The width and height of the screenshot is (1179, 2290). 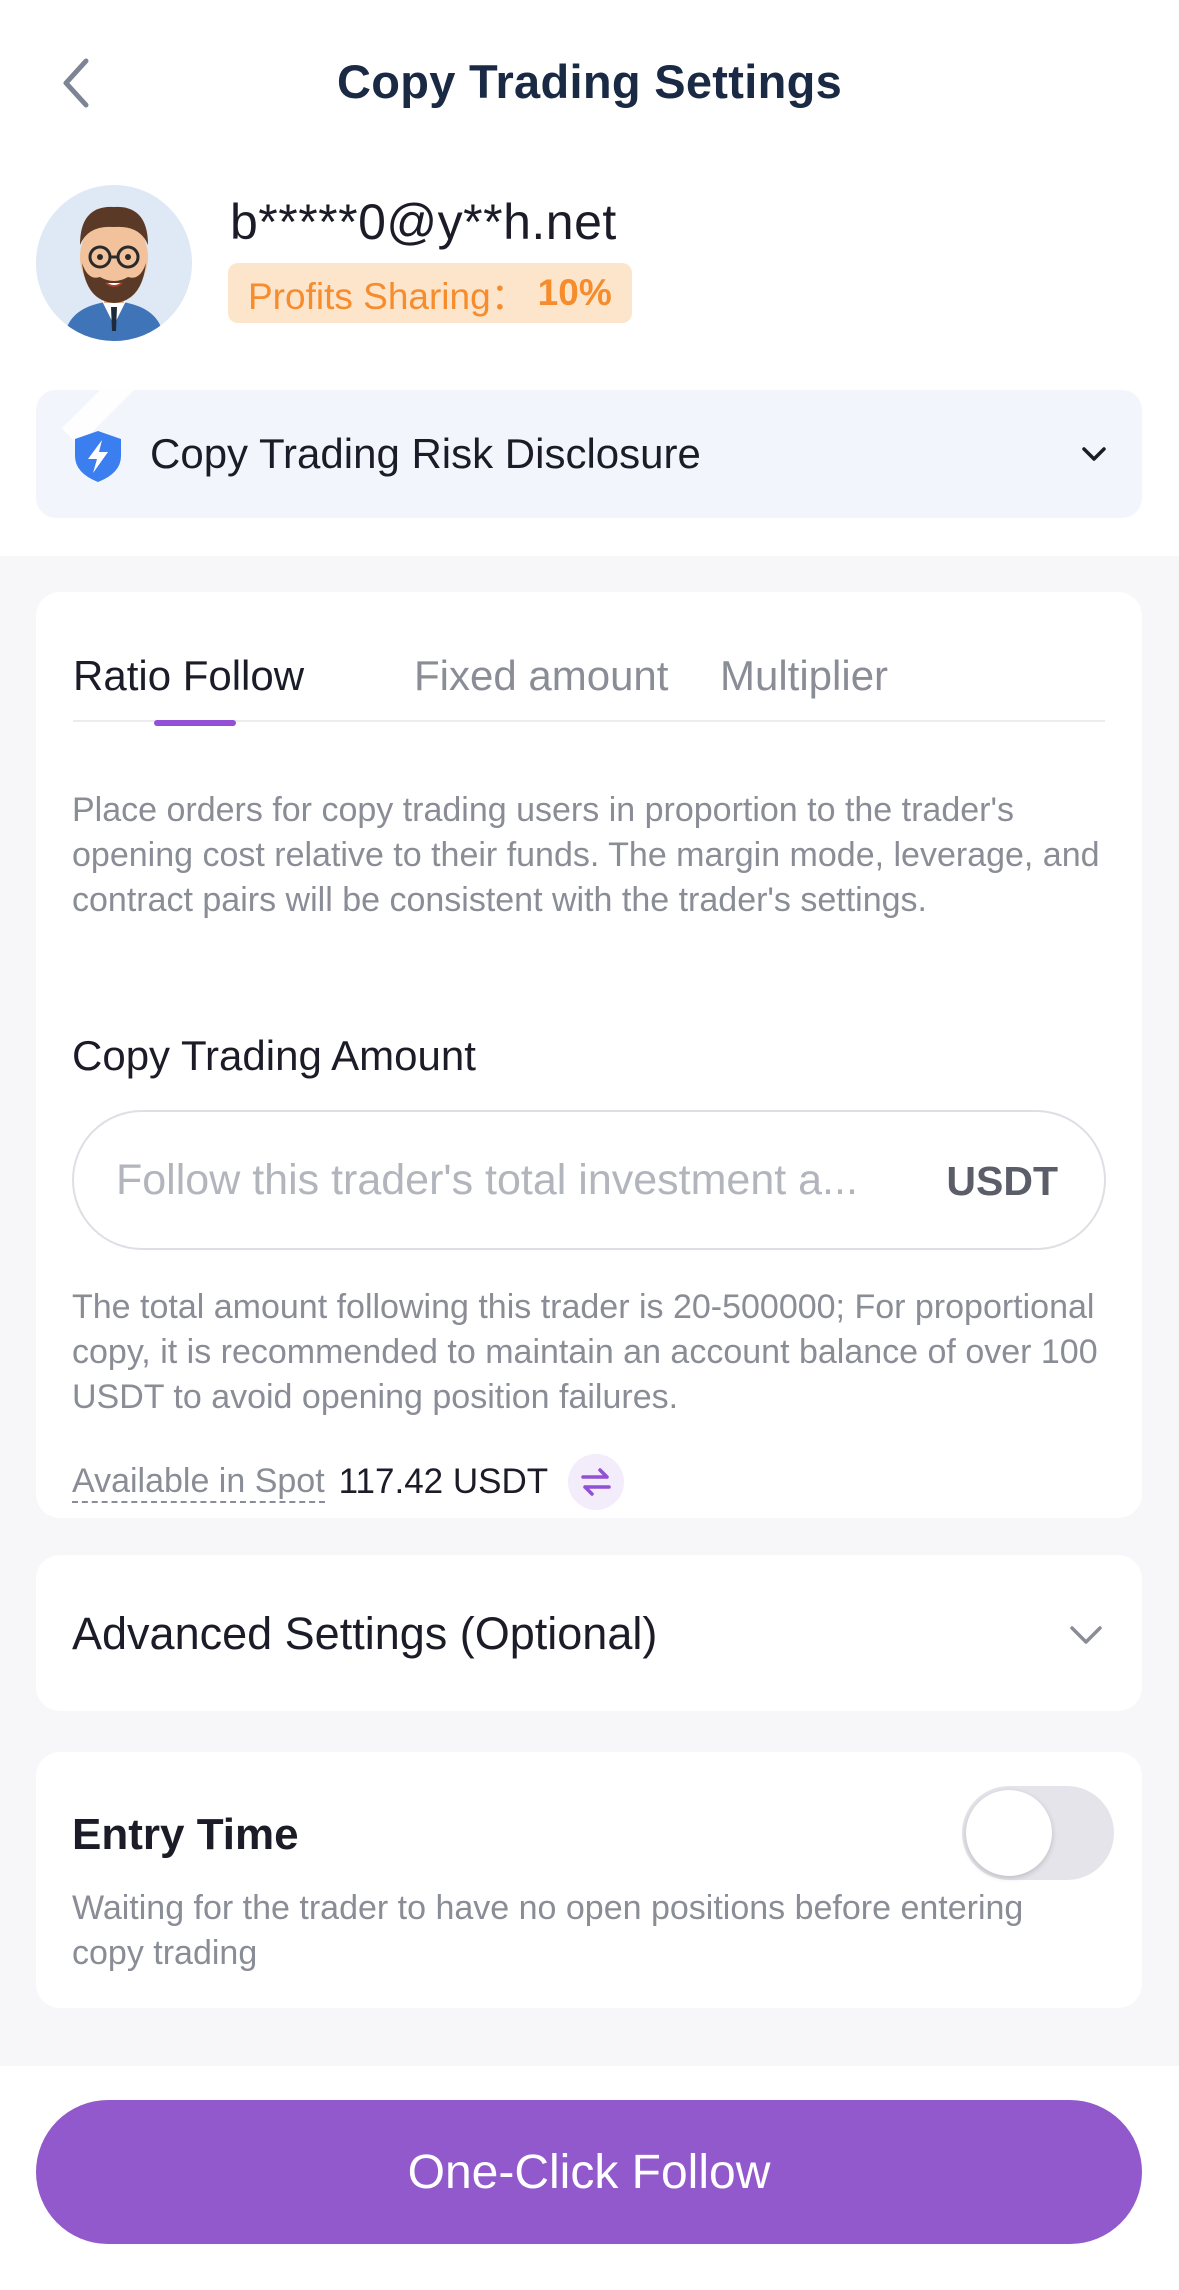 What do you see at coordinates (274, 1055) in the screenshot?
I see `copy-amount-label: Copy Trading Amount` at bounding box center [274, 1055].